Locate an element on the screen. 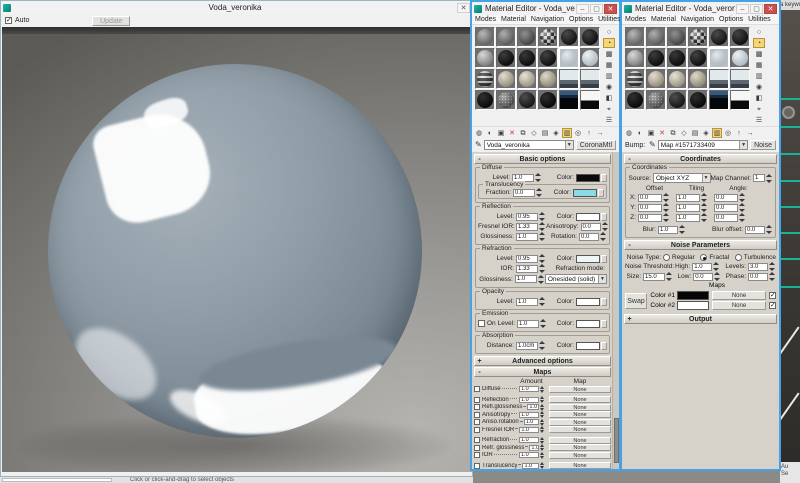 The image size is (800, 483). refraction-color-swatch is located at coordinates (588, 258).